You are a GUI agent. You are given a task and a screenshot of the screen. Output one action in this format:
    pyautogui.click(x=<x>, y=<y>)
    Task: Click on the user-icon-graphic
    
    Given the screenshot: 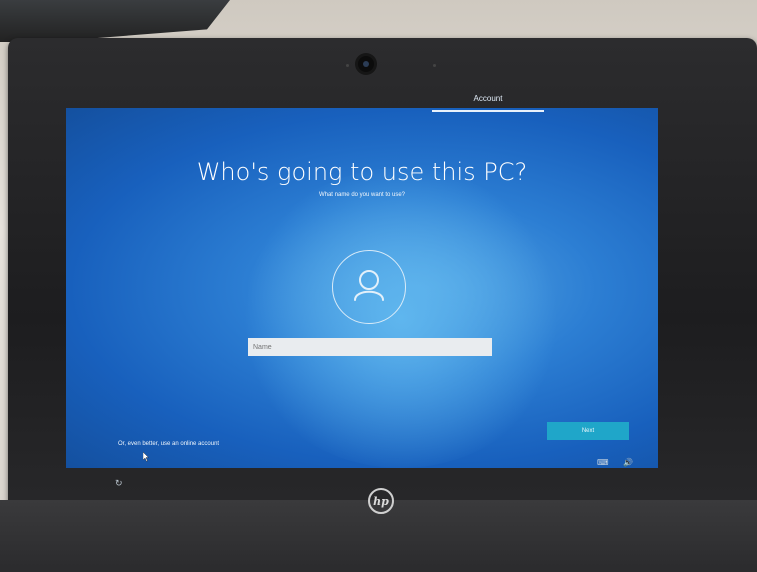 What is the action you would take?
    pyautogui.click(x=369, y=285)
    